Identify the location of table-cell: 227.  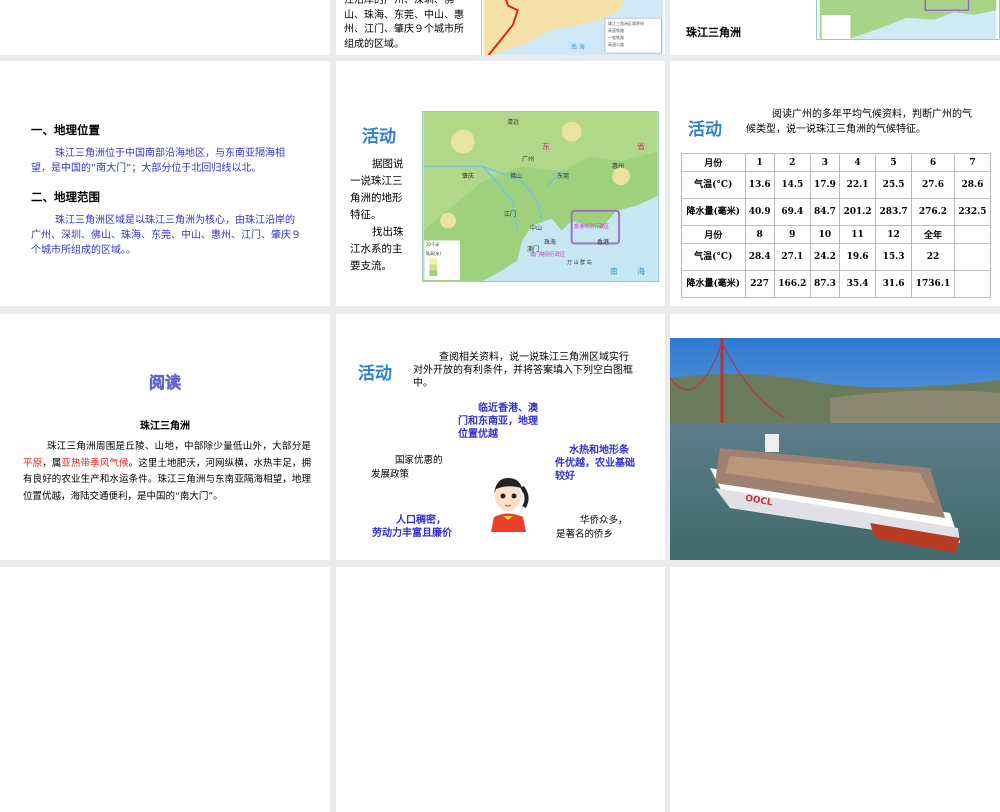
(759, 284).